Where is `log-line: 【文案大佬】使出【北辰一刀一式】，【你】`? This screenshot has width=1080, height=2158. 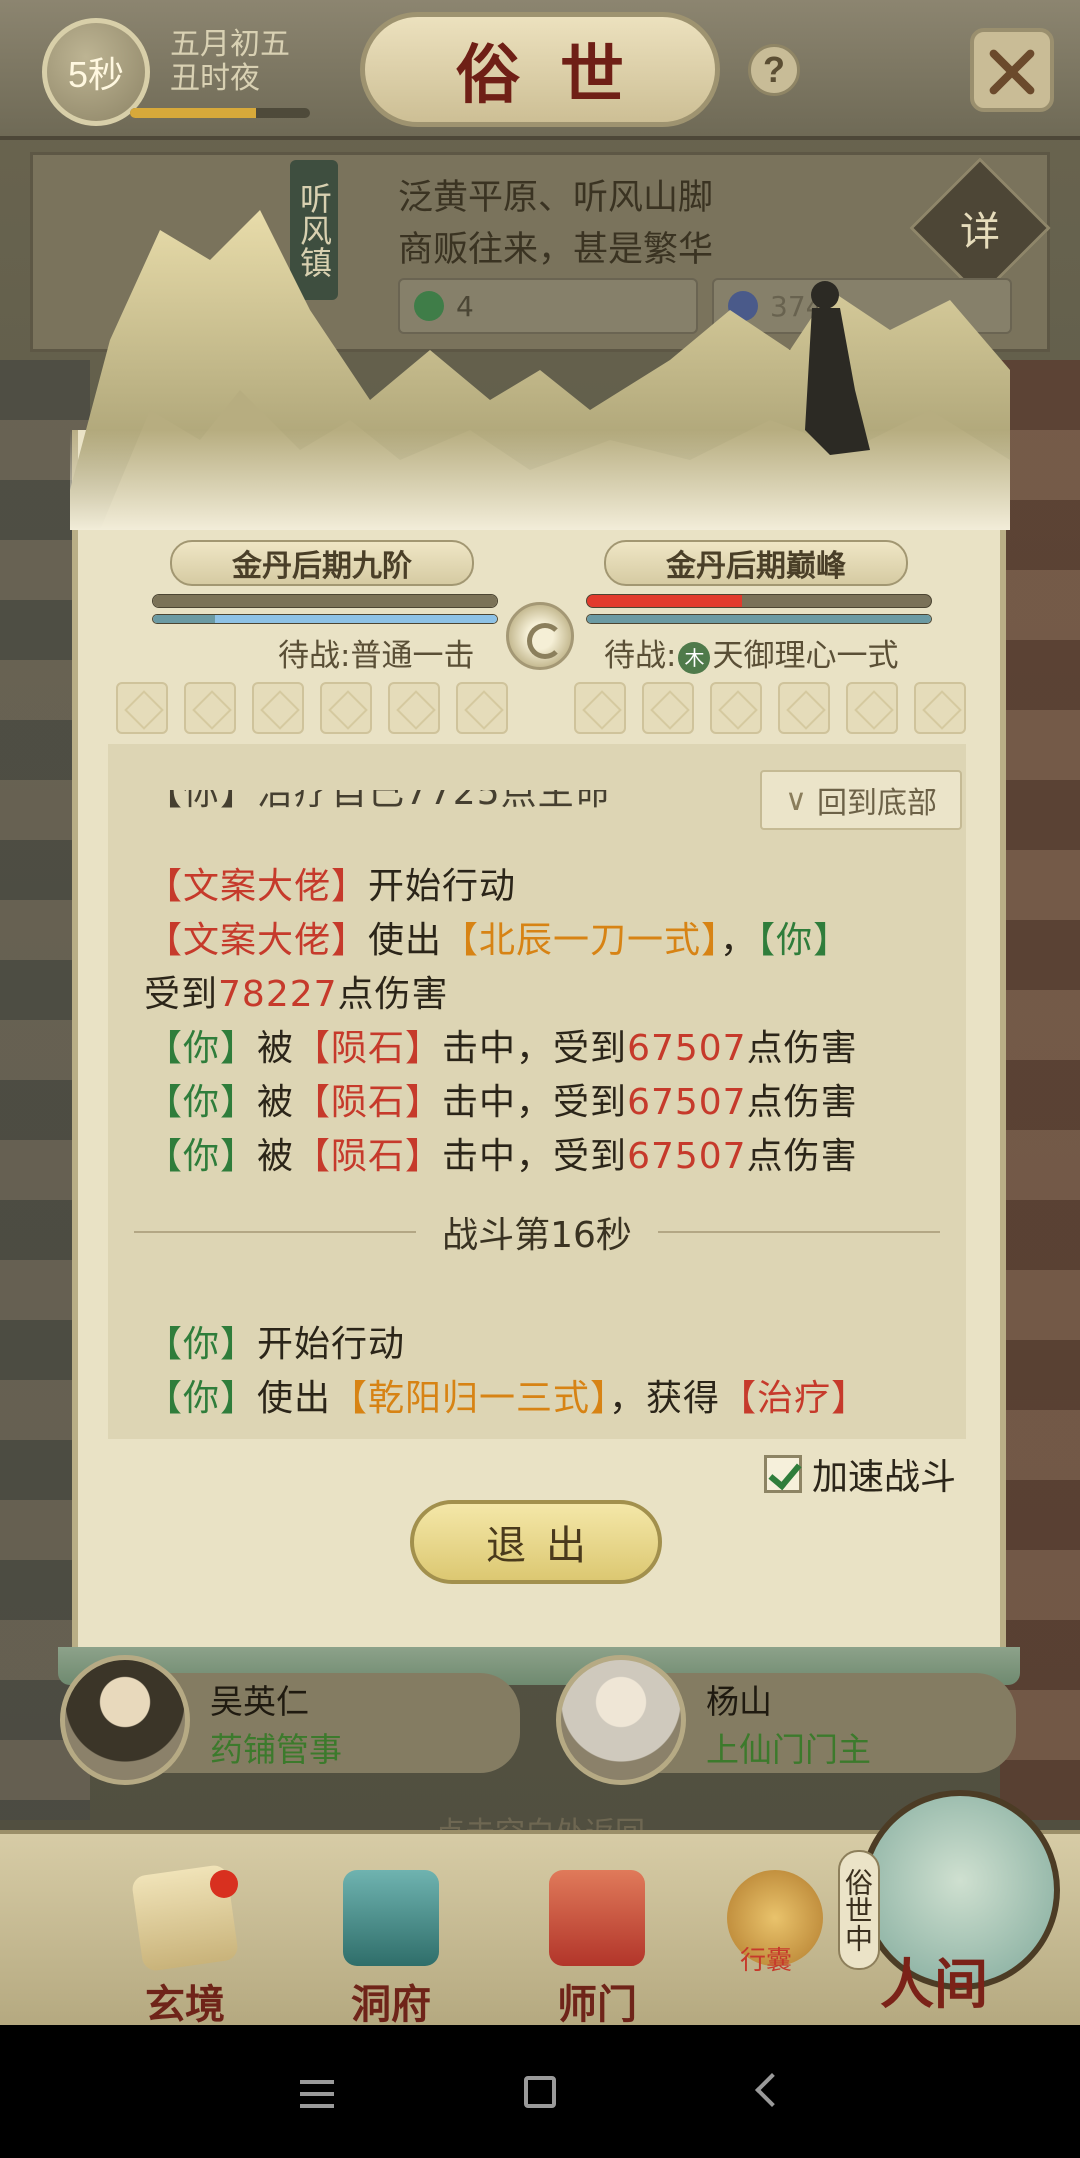 log-line: 【文案大佬】使出【北辰一刀一式】，【你】 is located at coordinates (498, 941).